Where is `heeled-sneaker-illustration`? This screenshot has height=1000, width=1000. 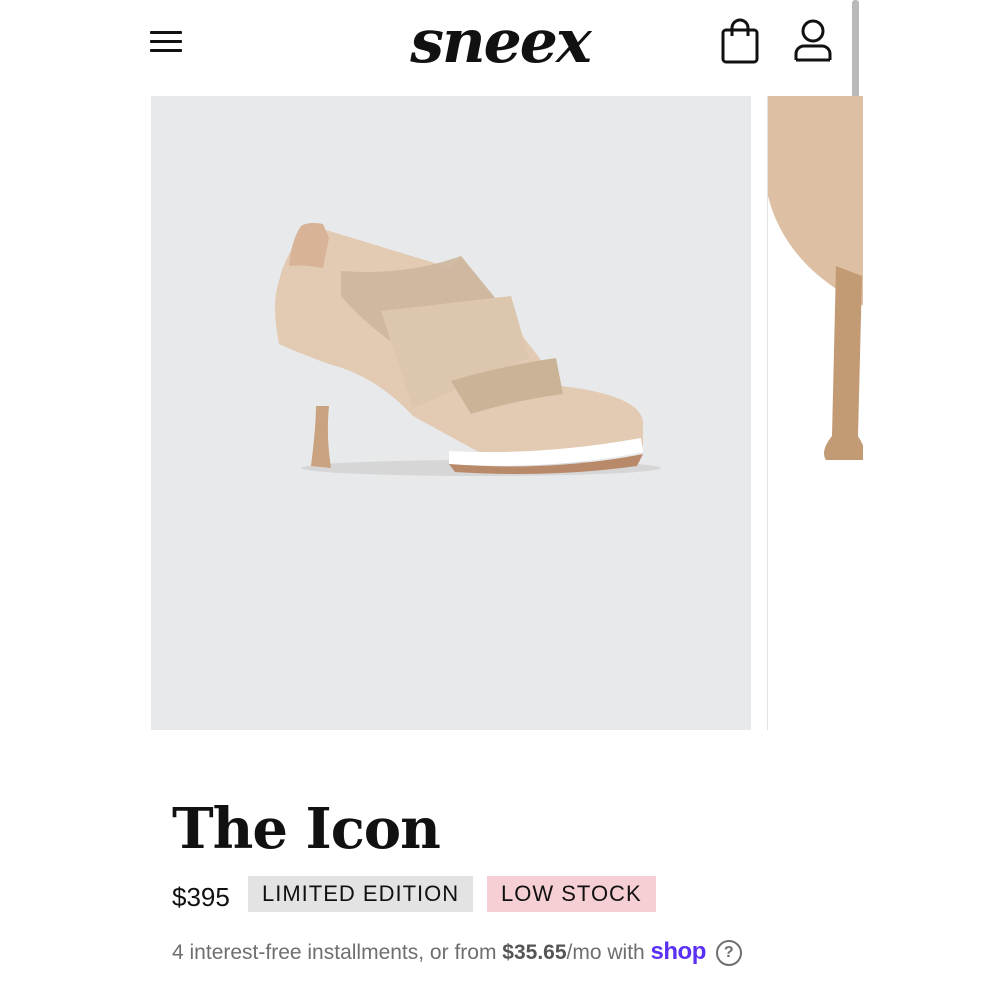 heeled-sneaker-illustration is located at coordinates (468, 349).